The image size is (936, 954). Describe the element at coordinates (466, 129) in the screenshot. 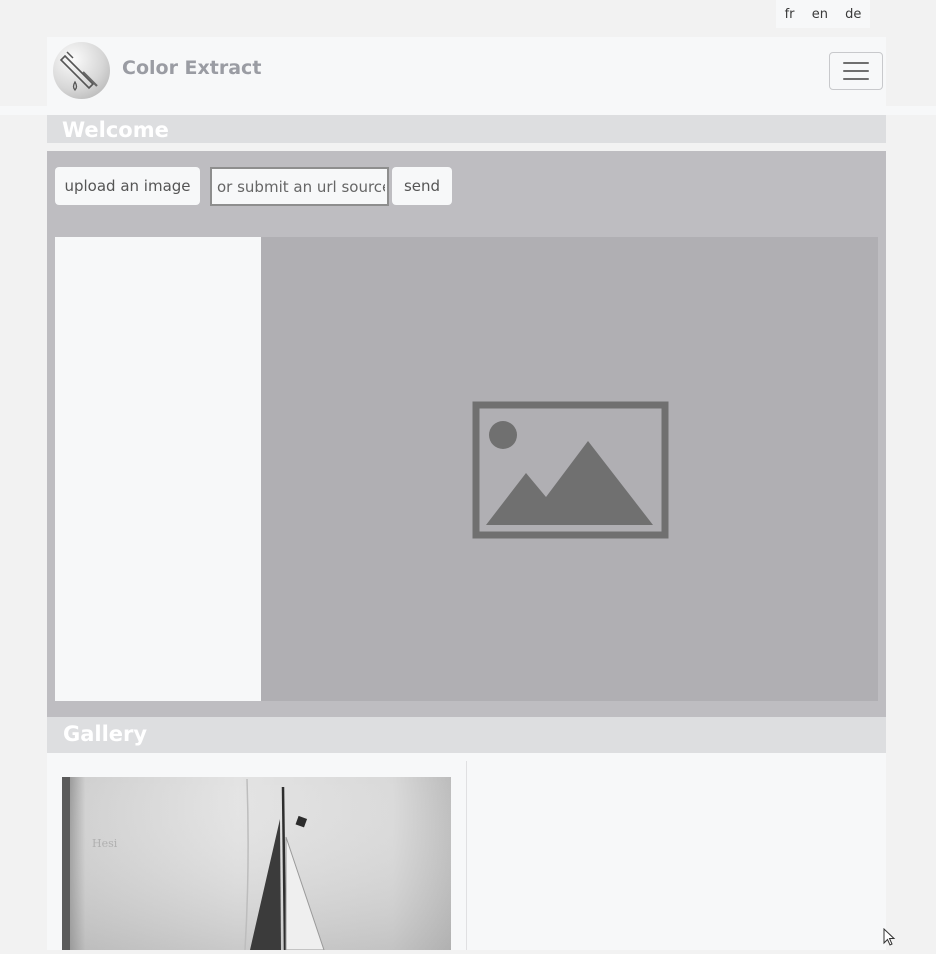

I see `welcome-heading: Welcome` at that location.